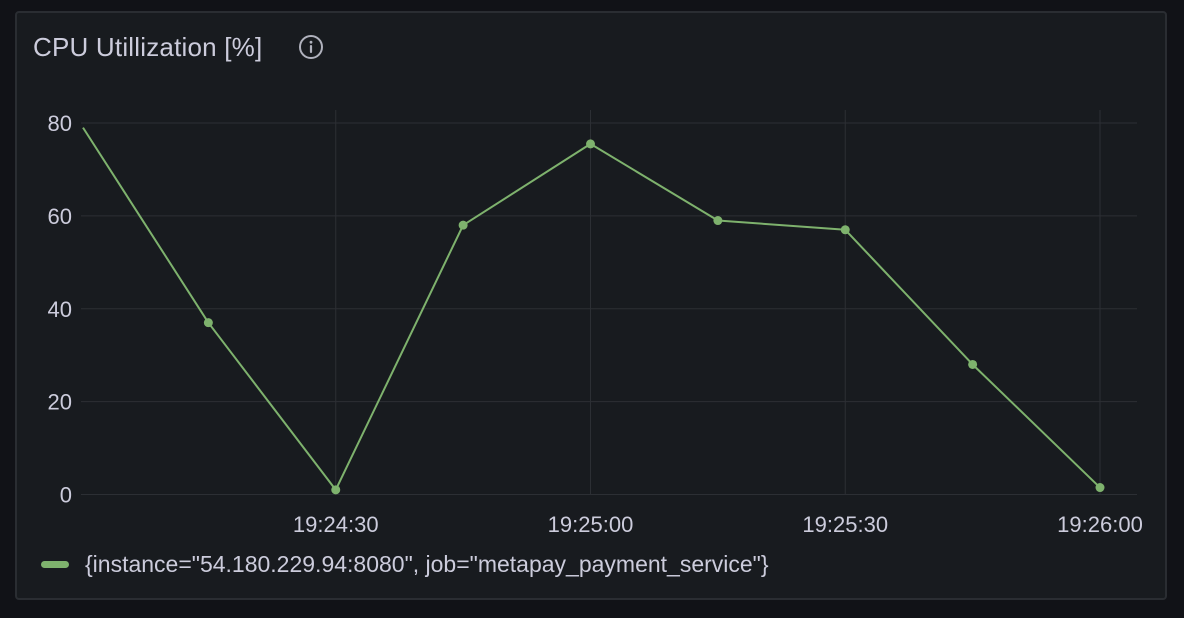 The width and height of the screenshot is (1184, 618). I want to click on y-tick-label: 60, so click(60, 216).